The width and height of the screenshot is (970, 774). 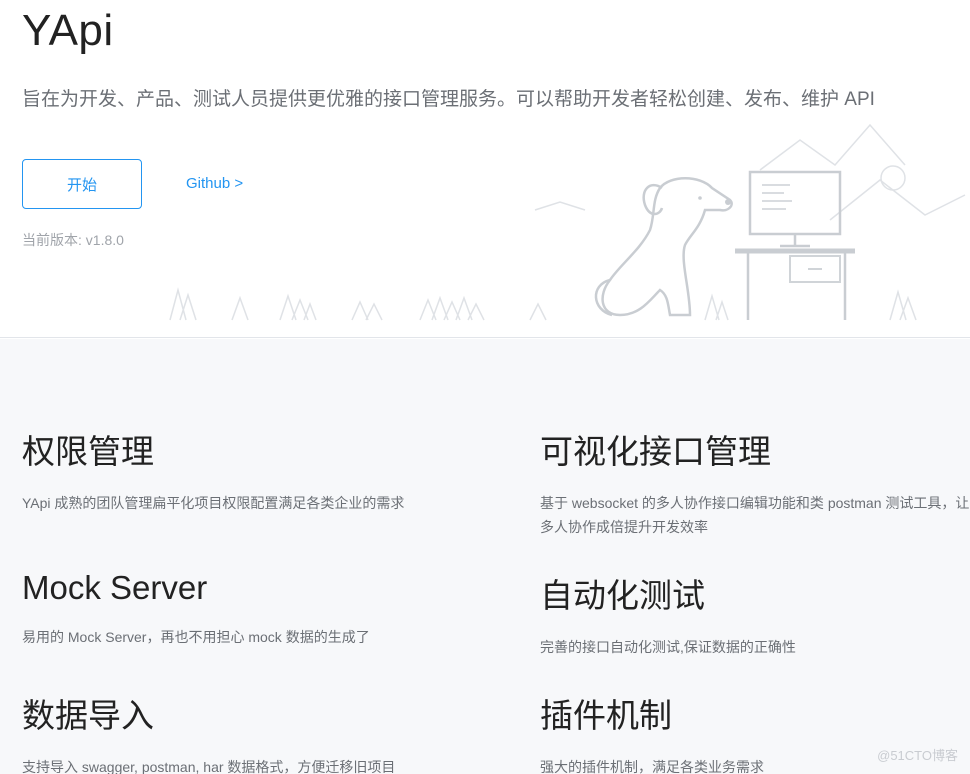 I want to click on feature-desc: 完善的接口自动化测试,保证数据的正确性, so click(x=668, y=647).